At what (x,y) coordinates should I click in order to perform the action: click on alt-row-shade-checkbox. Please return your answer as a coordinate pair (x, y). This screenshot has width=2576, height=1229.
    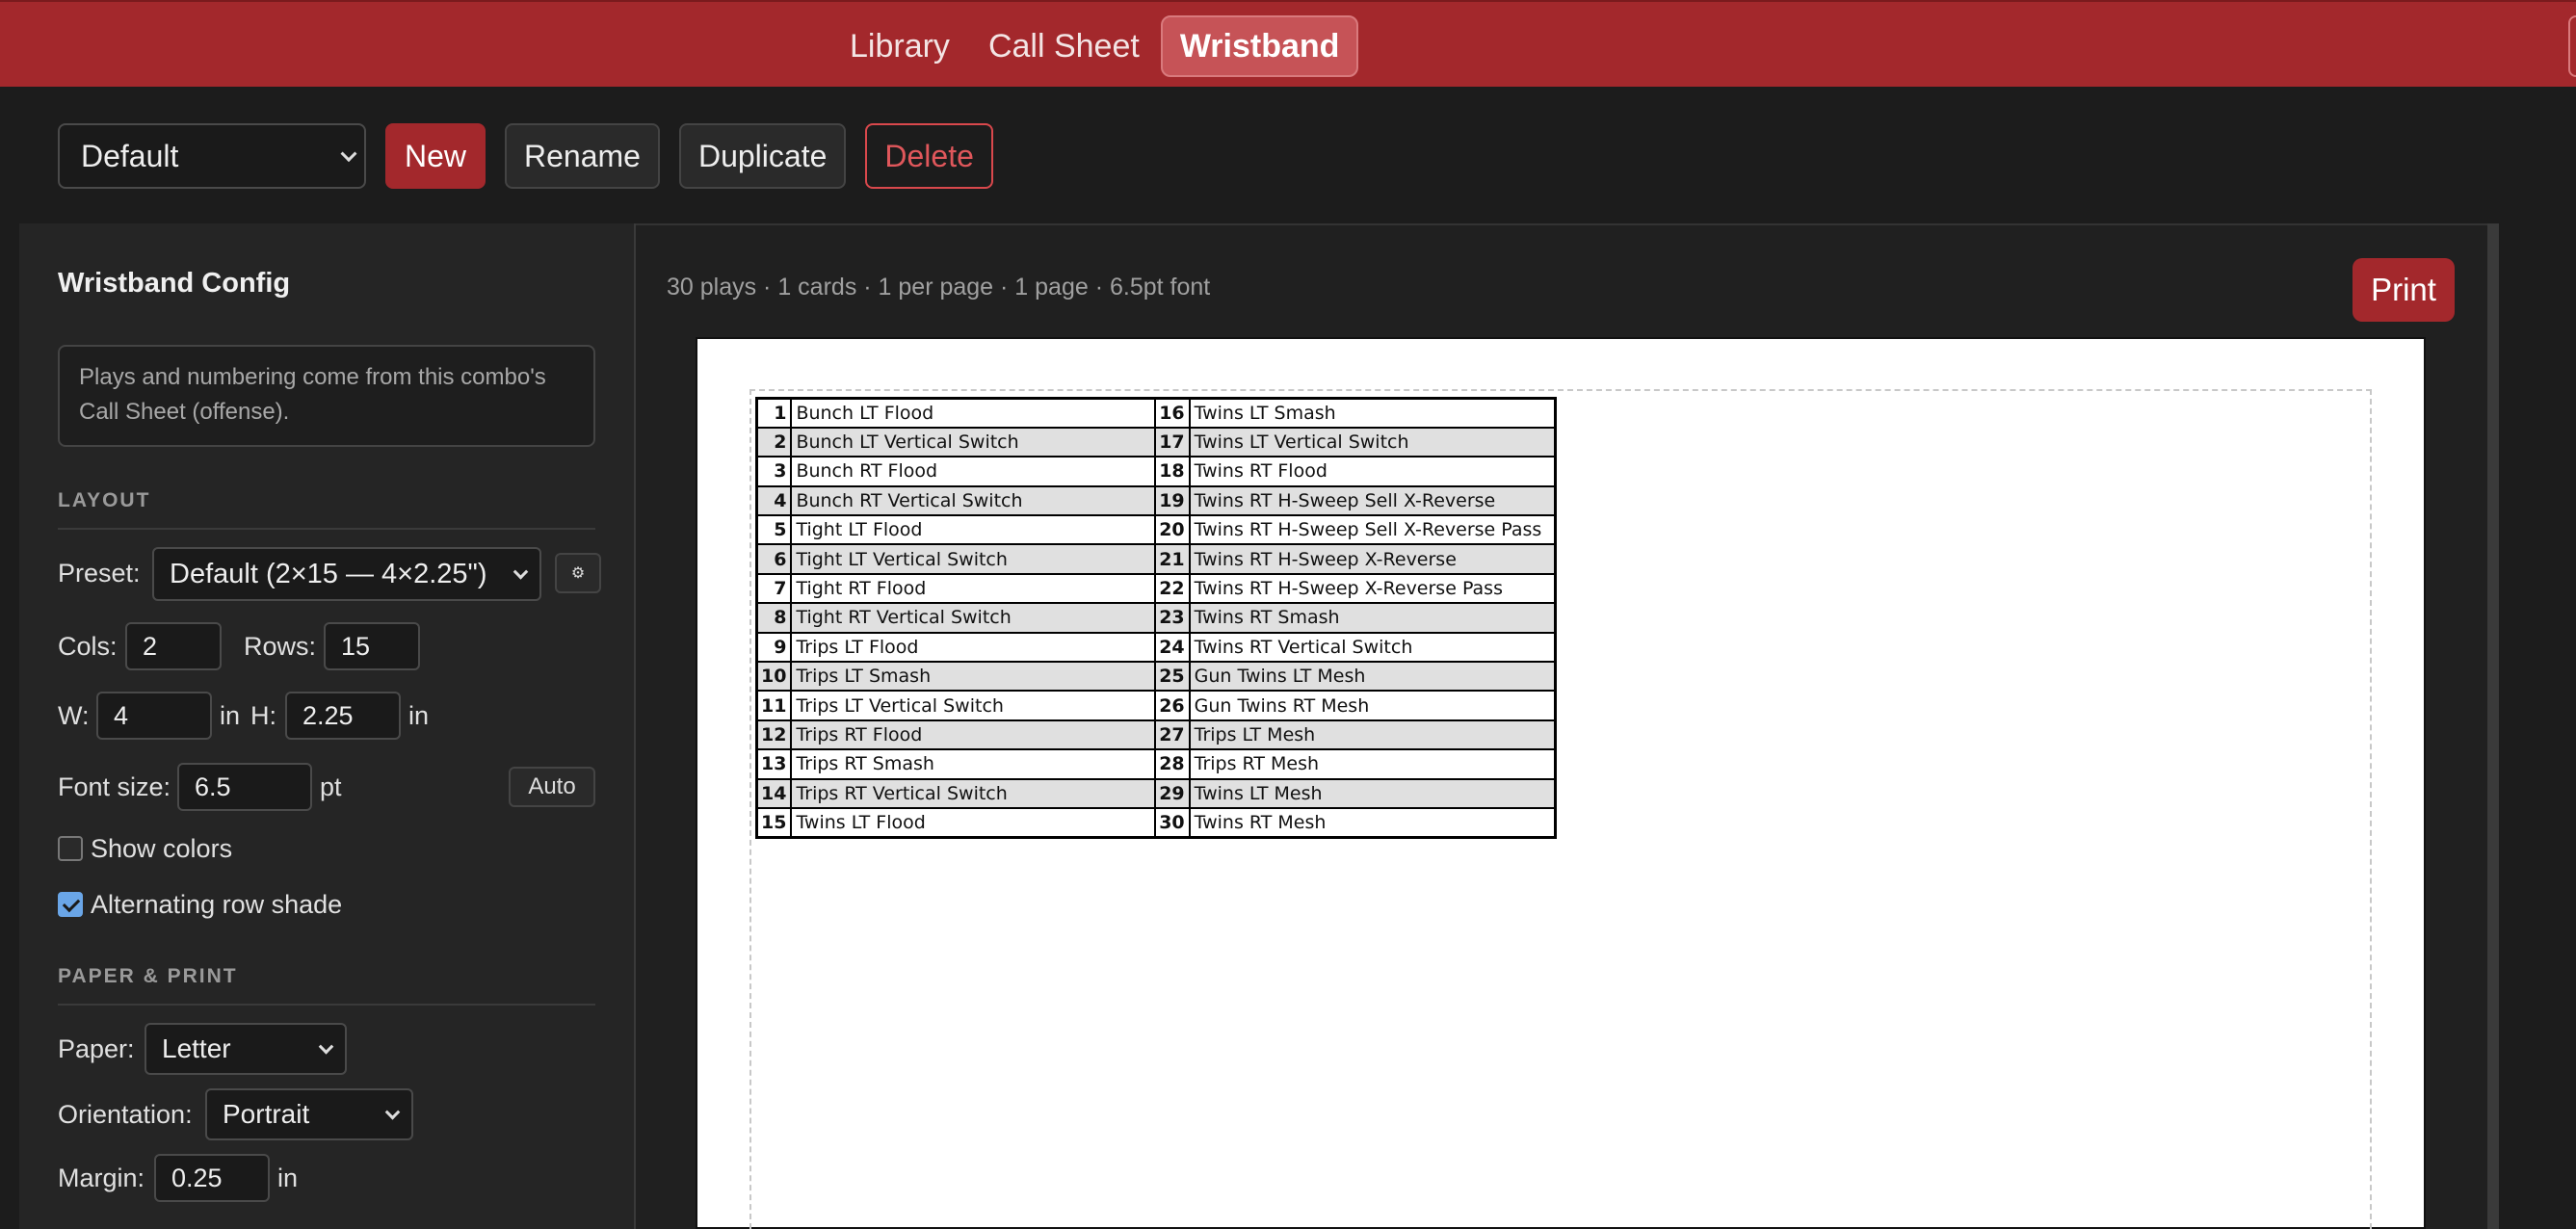
    Looking at the image, I should click on (71, 904).